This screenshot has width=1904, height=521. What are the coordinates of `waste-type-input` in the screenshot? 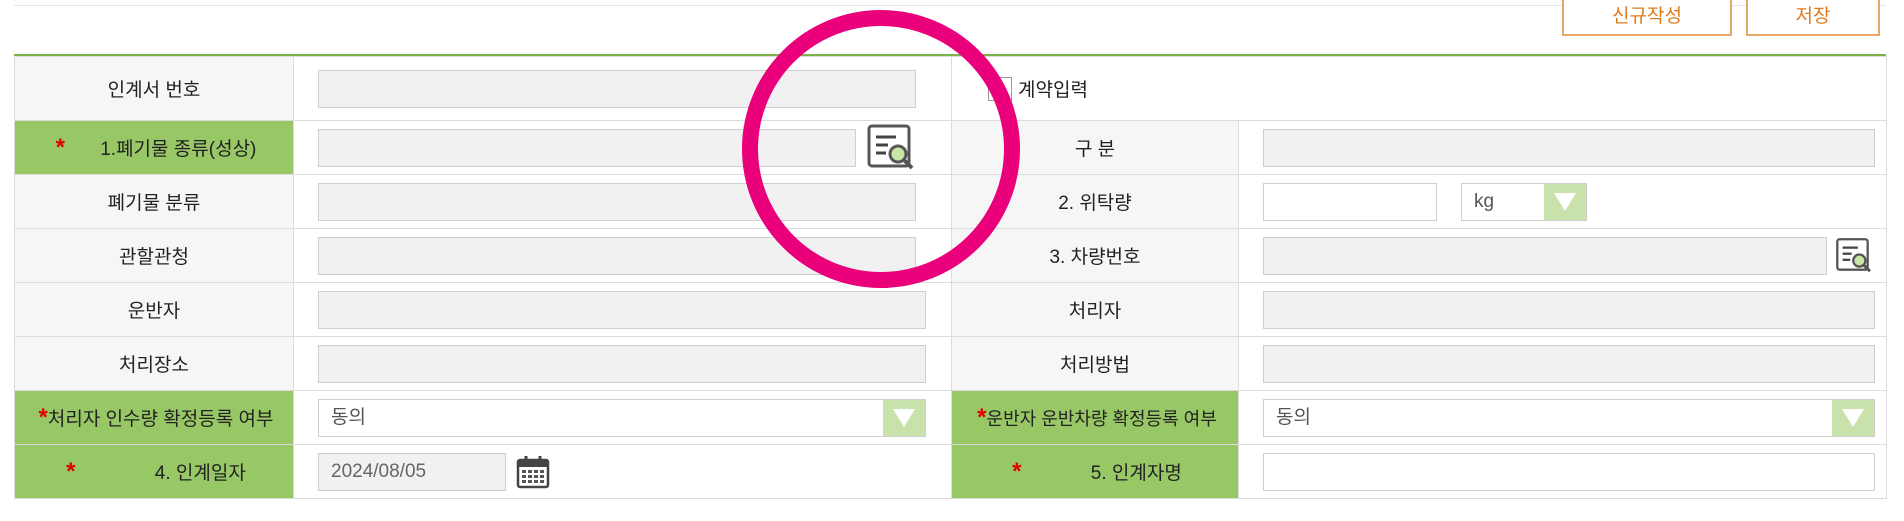 It's located at (587, 147).